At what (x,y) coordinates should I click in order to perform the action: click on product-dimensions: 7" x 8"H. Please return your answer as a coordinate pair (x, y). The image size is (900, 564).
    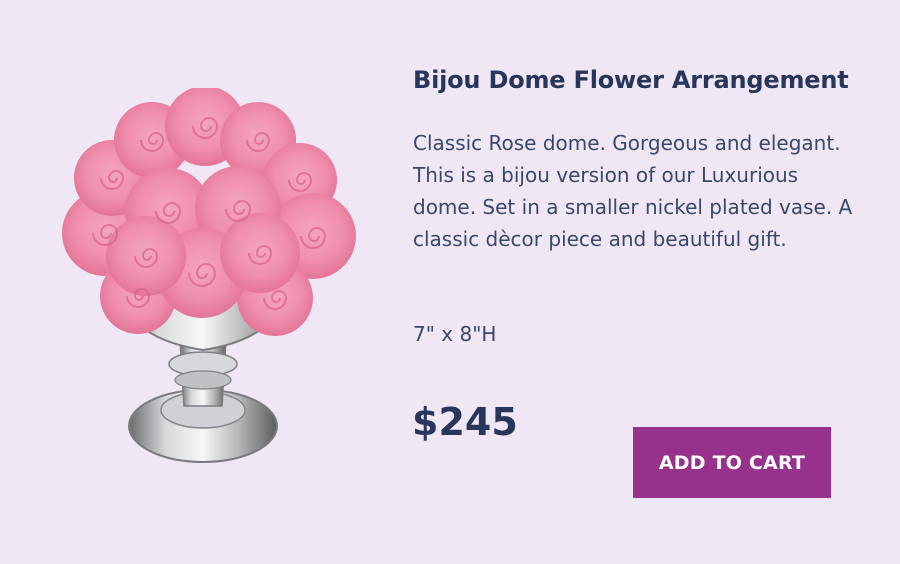
    Looking at the image, I should click on (455, 334).